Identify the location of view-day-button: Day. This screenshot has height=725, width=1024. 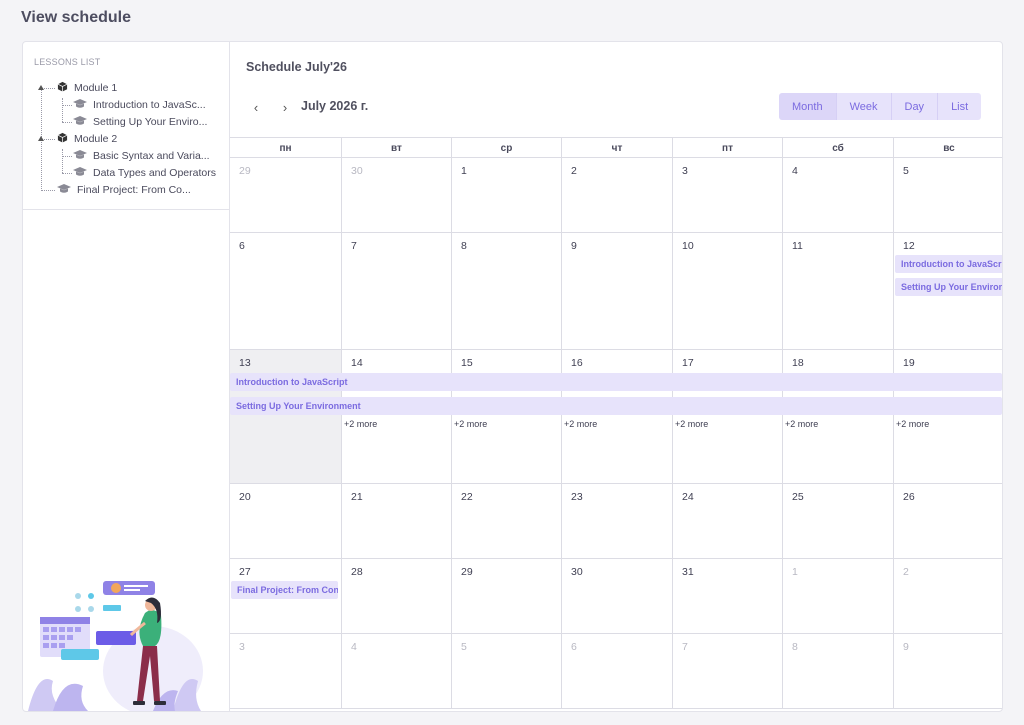
(915, 106).